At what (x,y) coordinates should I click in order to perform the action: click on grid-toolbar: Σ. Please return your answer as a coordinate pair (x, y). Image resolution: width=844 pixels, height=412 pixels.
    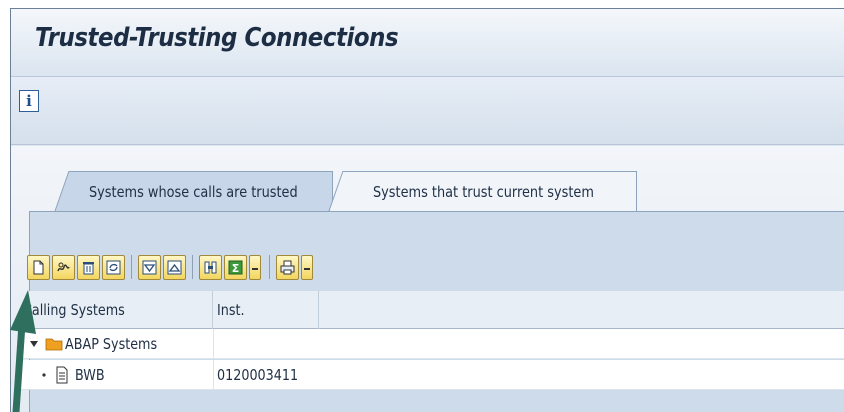
    Looking at the image, I should click on (172, 267).